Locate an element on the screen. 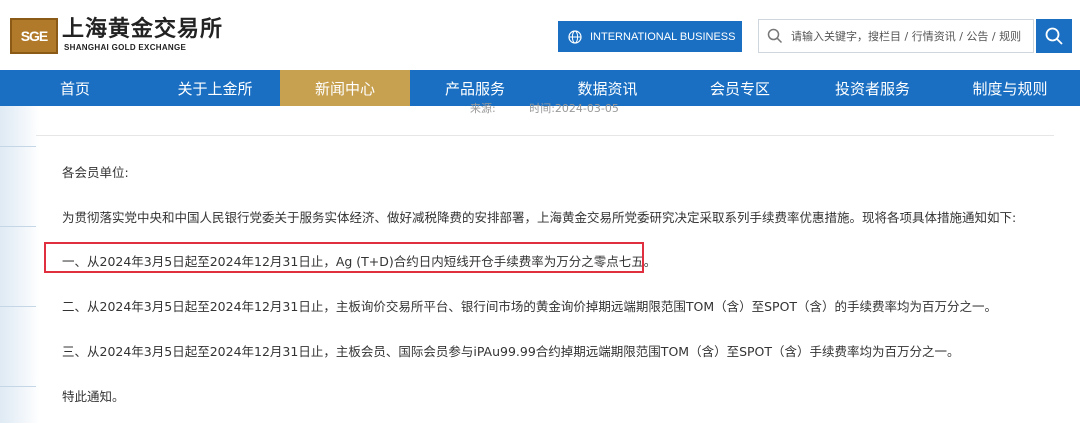 Image resolution: width=1080 pixels, height=423 pixels. nav-item-news: 新闻中心 is located at coordinates (345, 88).